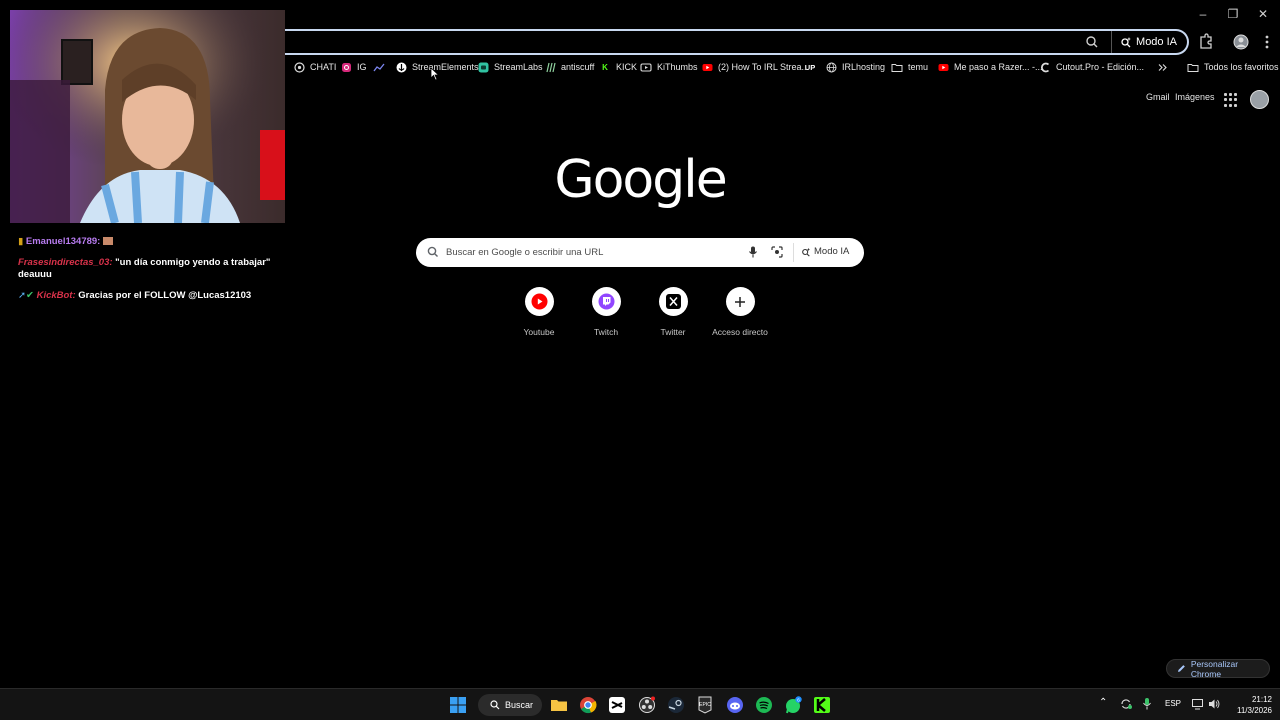  I want to click on twitch-icon, so click(606, 301).